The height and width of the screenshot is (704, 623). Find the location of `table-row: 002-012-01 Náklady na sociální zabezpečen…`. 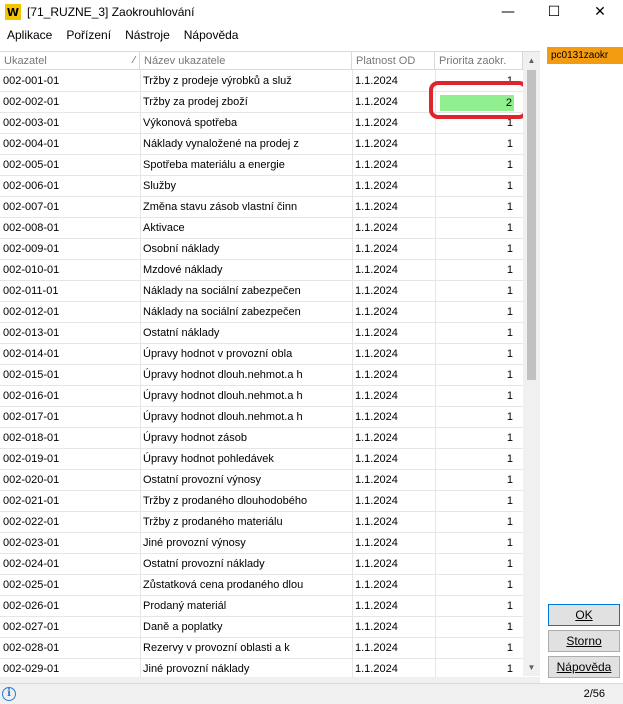

table-row: 002-012-01 Náklady na sociální zabezpečen… is located at coordinates (261, 312).